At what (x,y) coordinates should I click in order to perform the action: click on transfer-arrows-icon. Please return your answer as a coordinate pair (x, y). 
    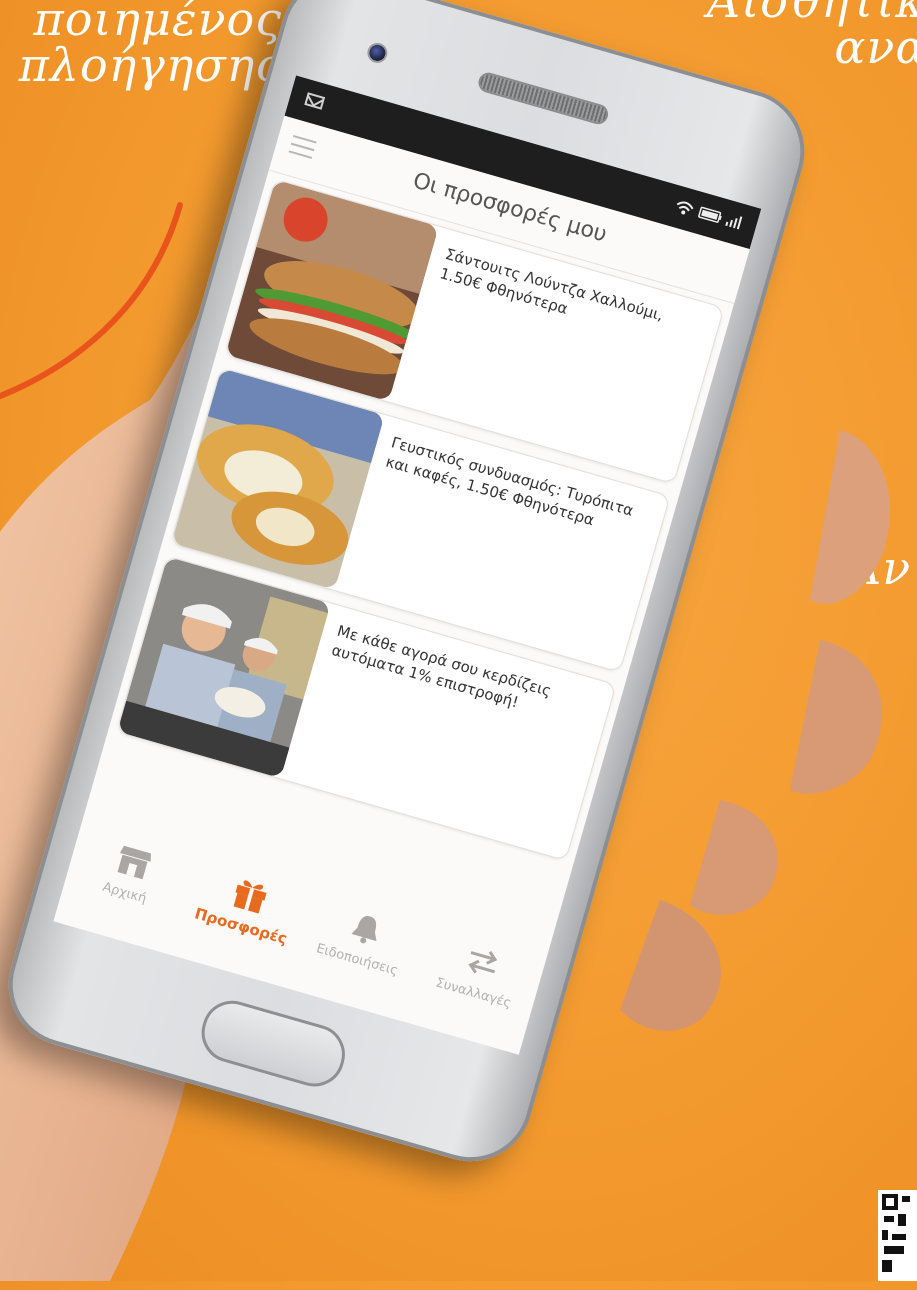
    Looking at the image, I should click on (482, 962).